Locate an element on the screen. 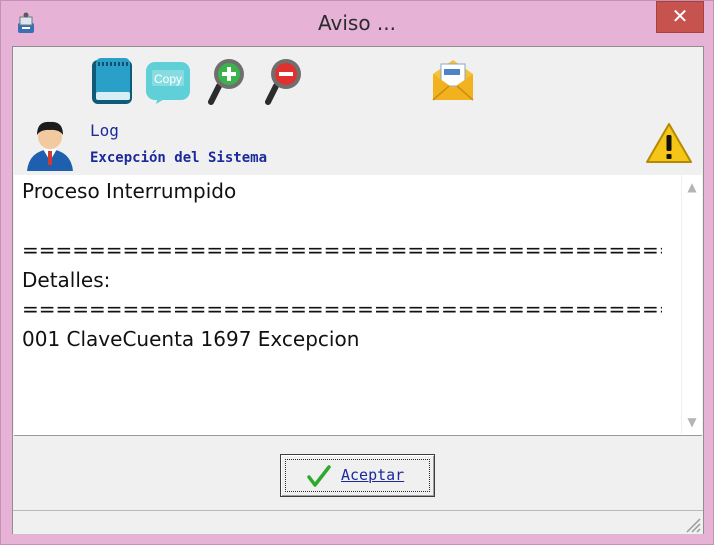 The height and width of the screenshot is (545, 714). scroll-up-icon: ▲ is located at coordinates (692, 187).